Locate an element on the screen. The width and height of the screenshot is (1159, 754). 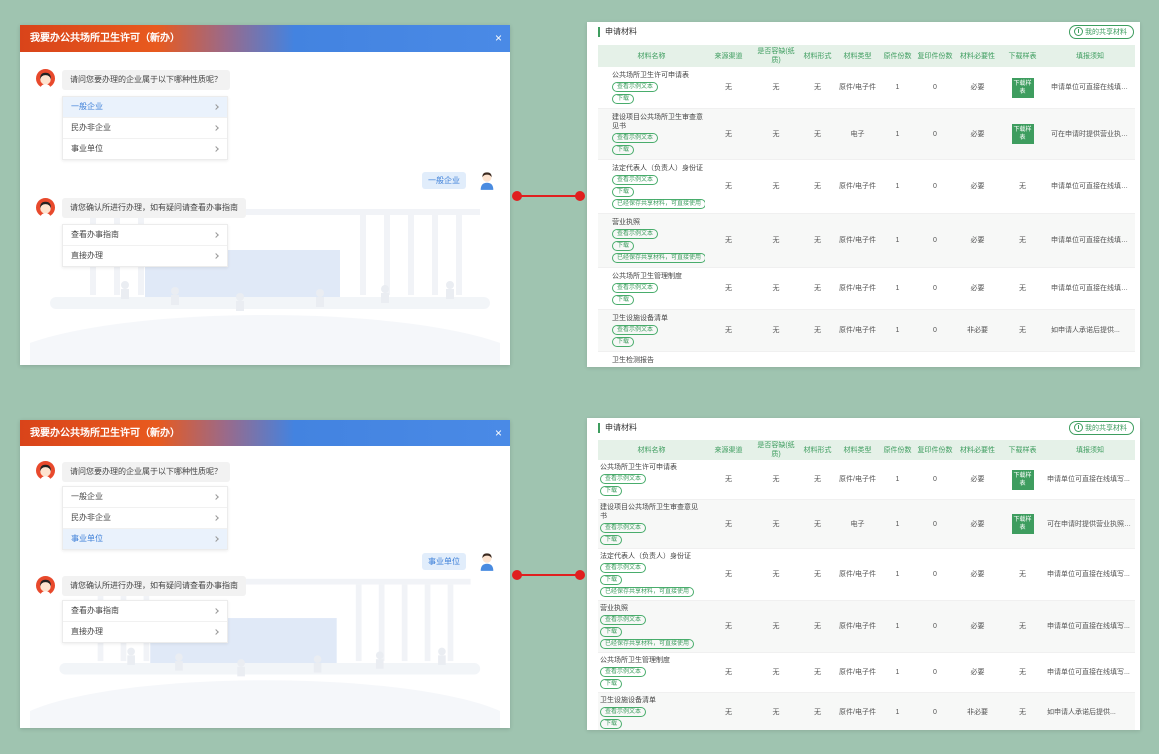
material-name: 公共场所卫生管理制度 is located at coordinates (635, 660).